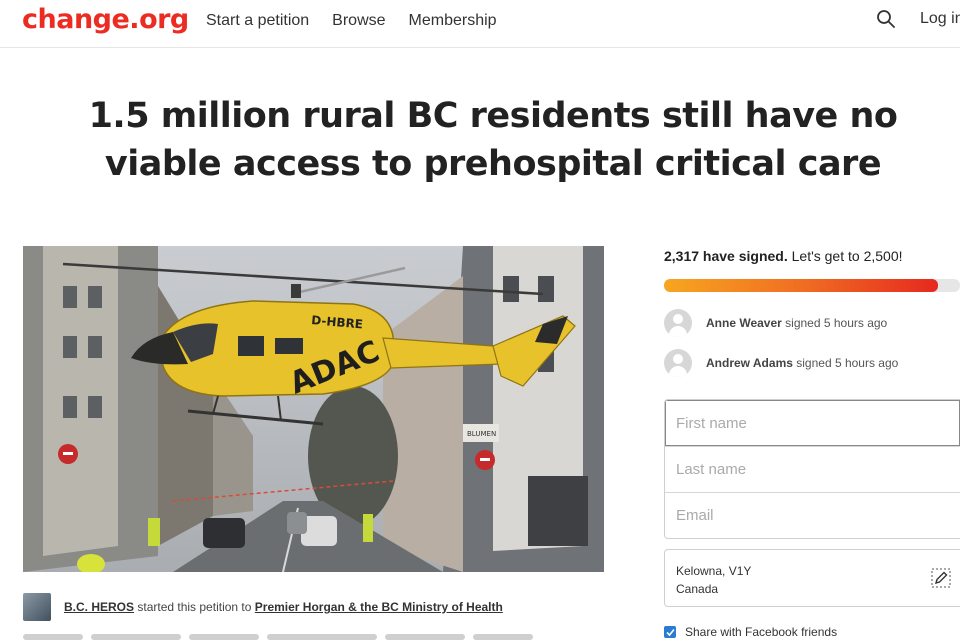 The height and width of the screenshot is (640, 960). Describe the element at coordinates (749, 363) in the screenshot. I see `signer-name: Andrew Adams` at that location.